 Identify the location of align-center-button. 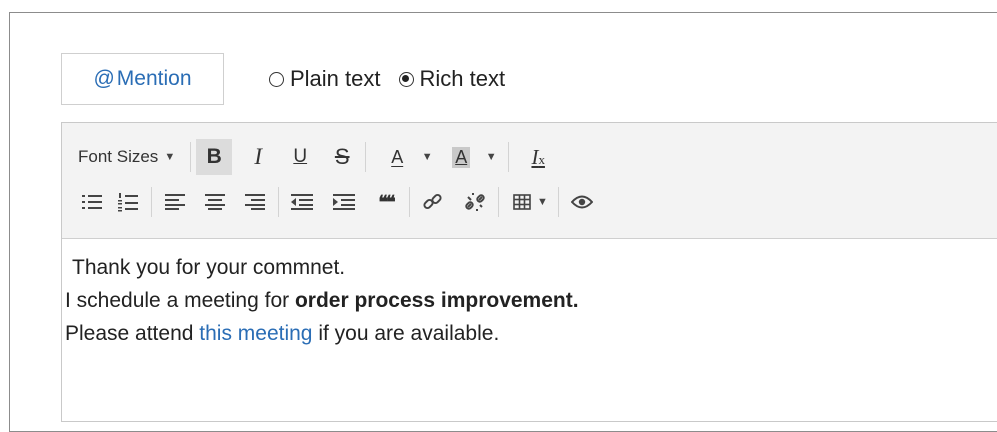
(215, 202).